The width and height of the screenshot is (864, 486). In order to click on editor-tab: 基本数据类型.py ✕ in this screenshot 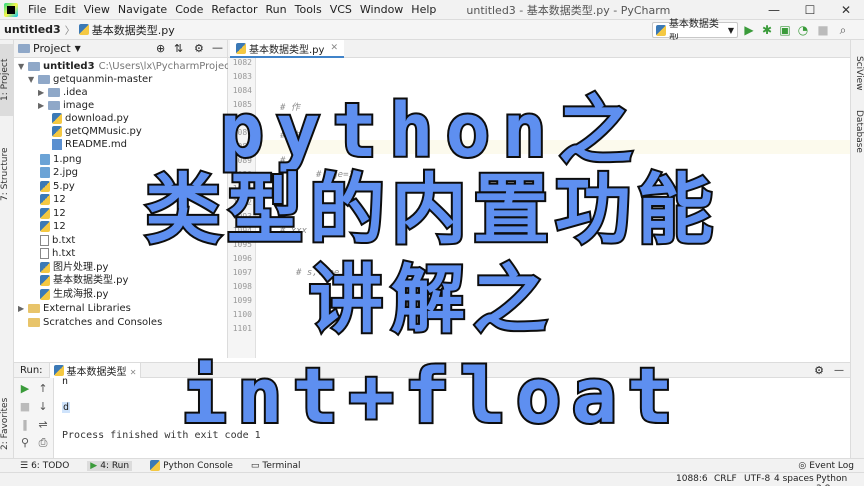, I will do `click(287, 49)`.